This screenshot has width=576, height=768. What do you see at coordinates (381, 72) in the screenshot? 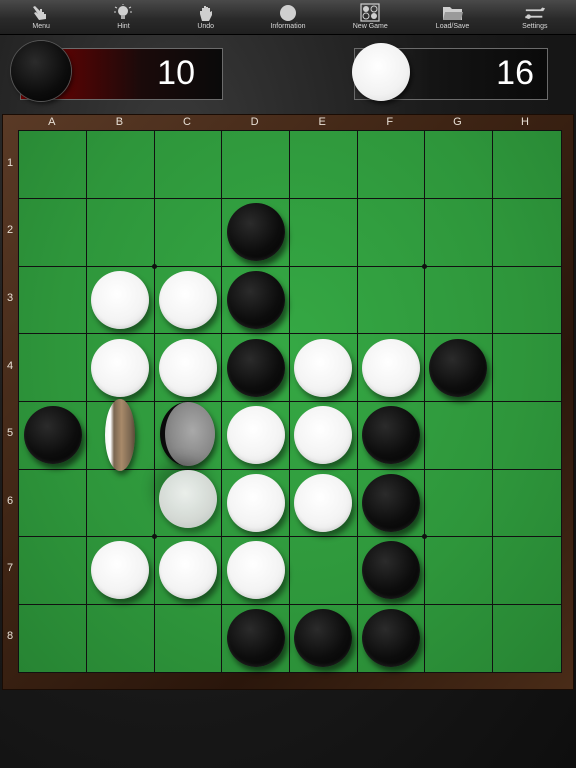
I see `white-player-disc` at bounding box center [381, 72].